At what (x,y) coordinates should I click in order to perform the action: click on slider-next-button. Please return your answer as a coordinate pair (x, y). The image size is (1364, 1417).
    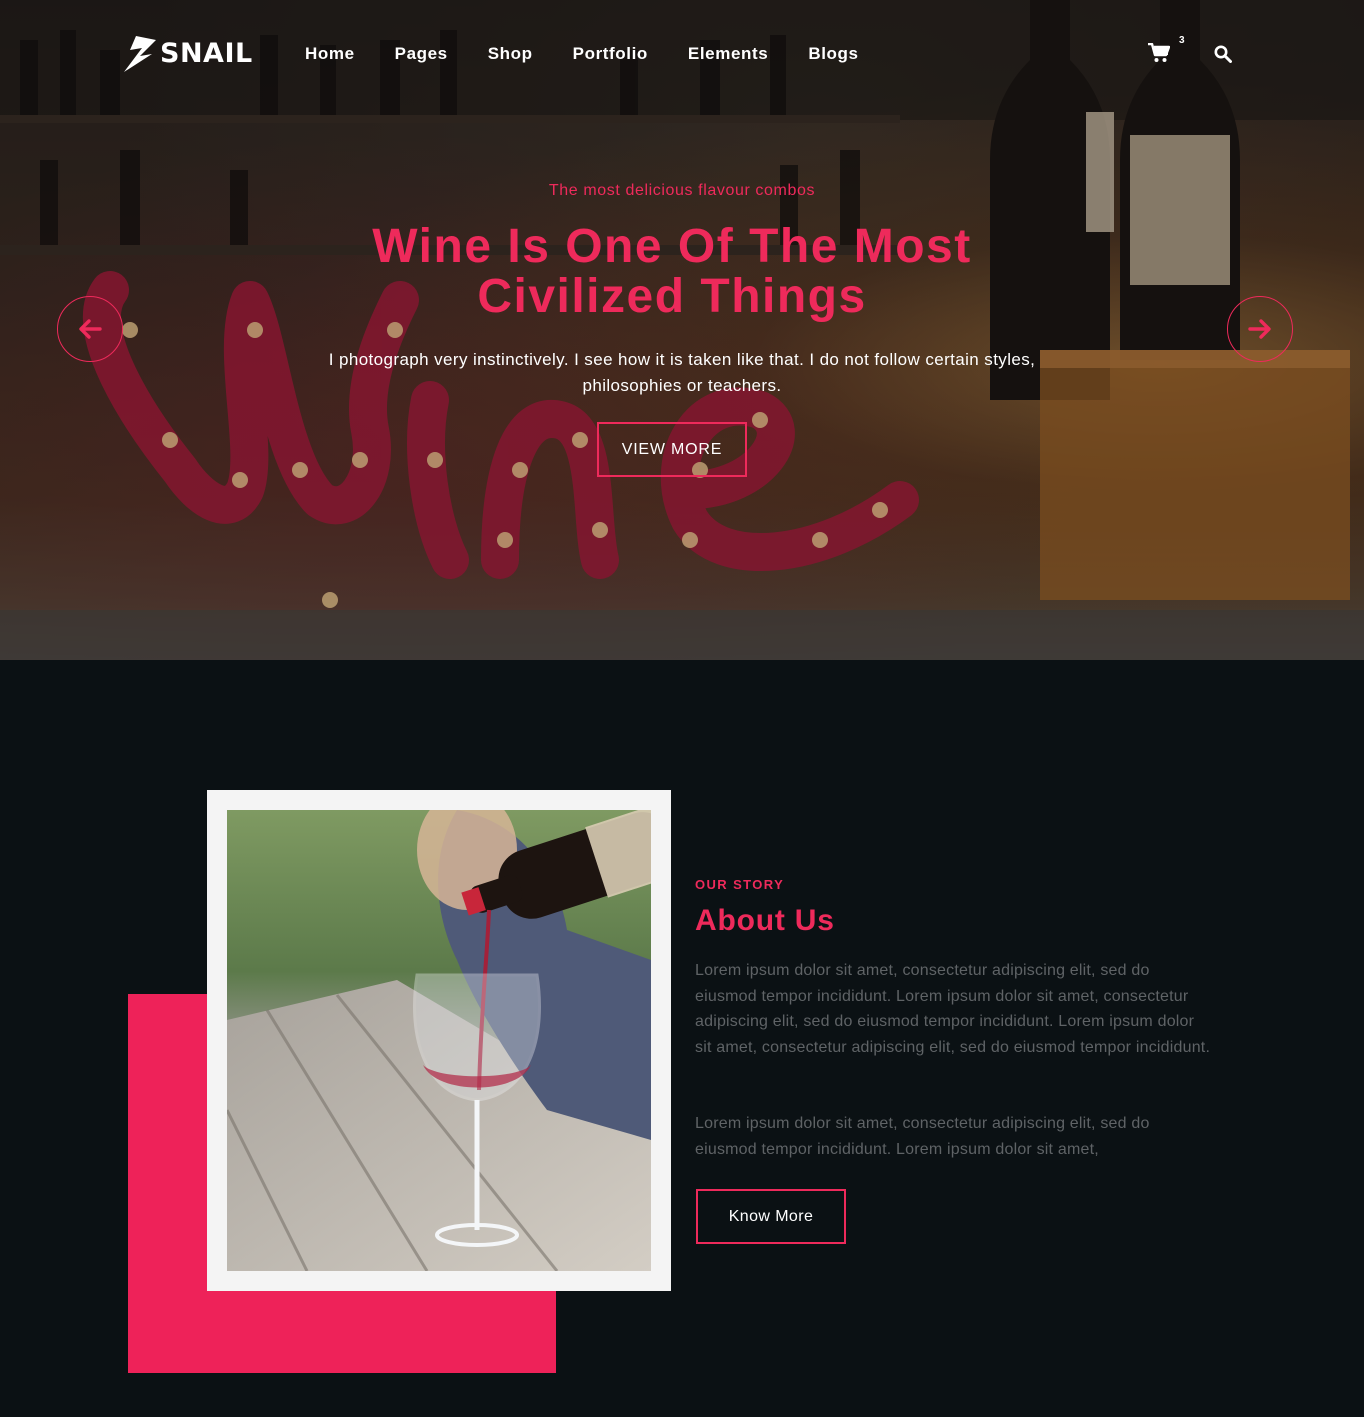
    Looking at the image, I should click on (1260, 329).